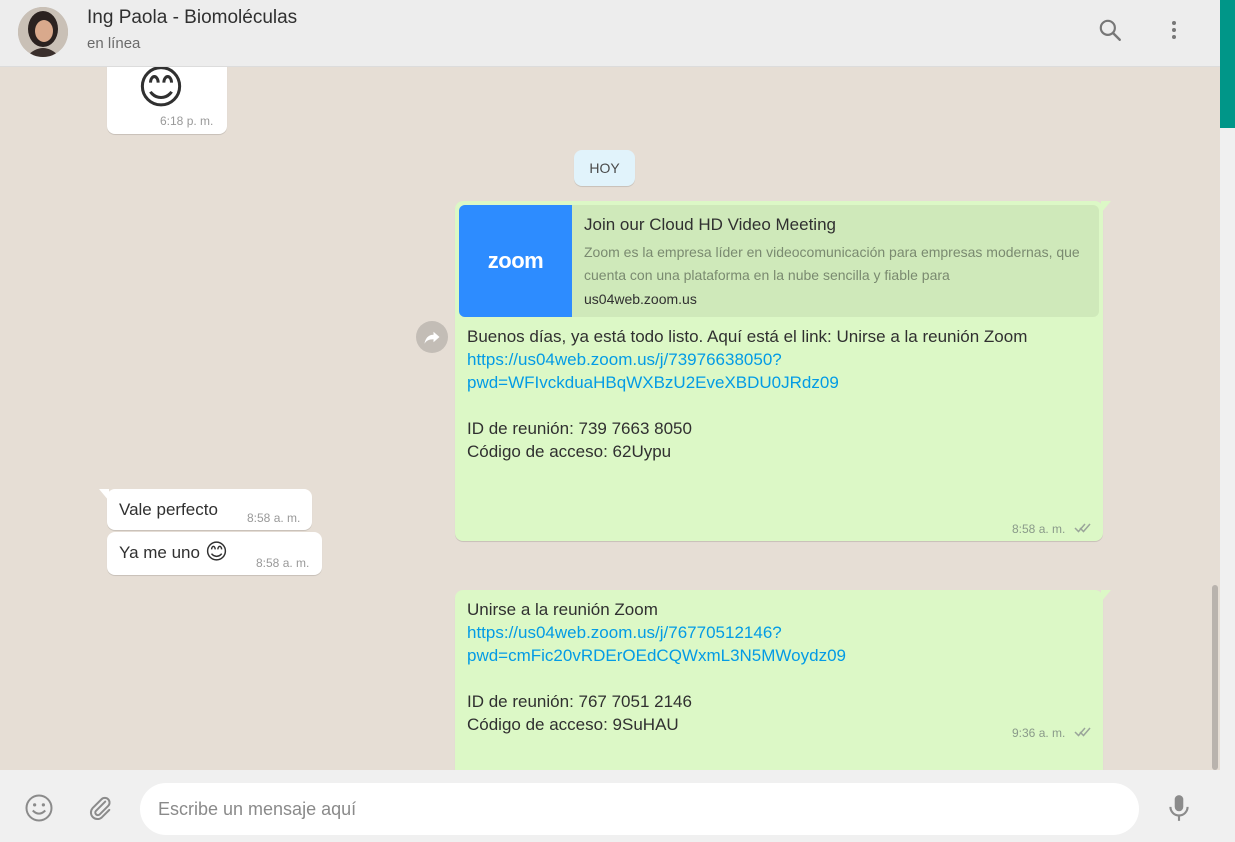  I want to click on zoom-logo: zoom, so click(515, 261).